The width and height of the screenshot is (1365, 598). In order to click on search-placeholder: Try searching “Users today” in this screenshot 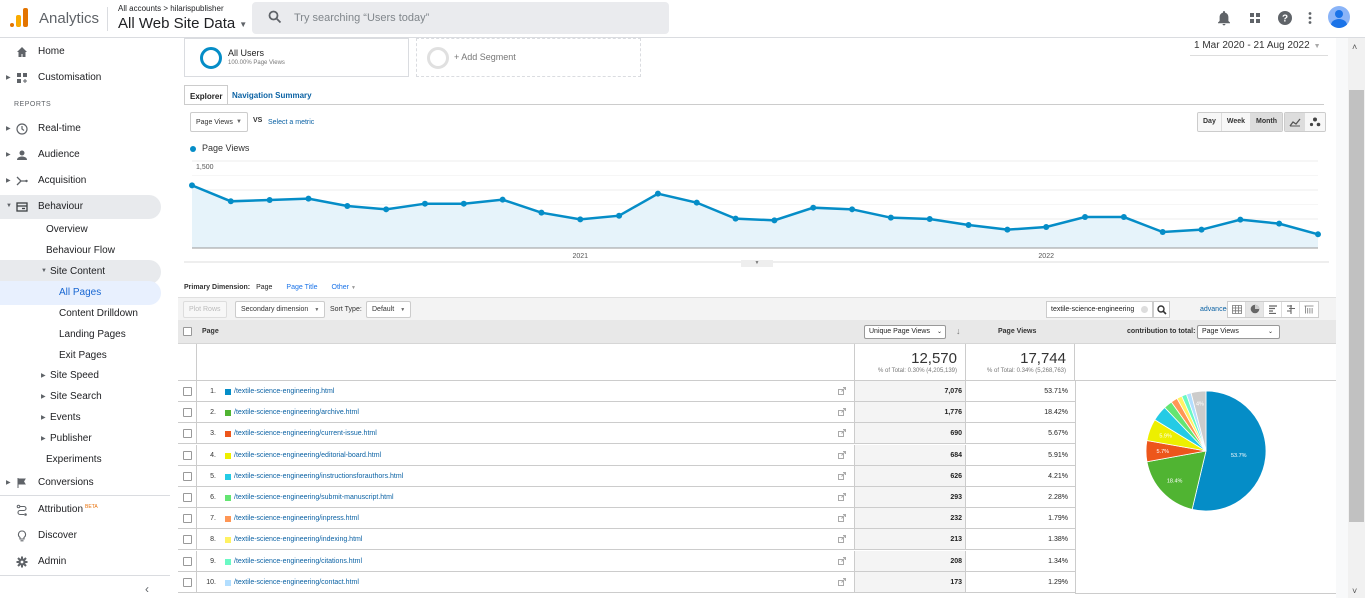, I will do `click(362, 18)`.